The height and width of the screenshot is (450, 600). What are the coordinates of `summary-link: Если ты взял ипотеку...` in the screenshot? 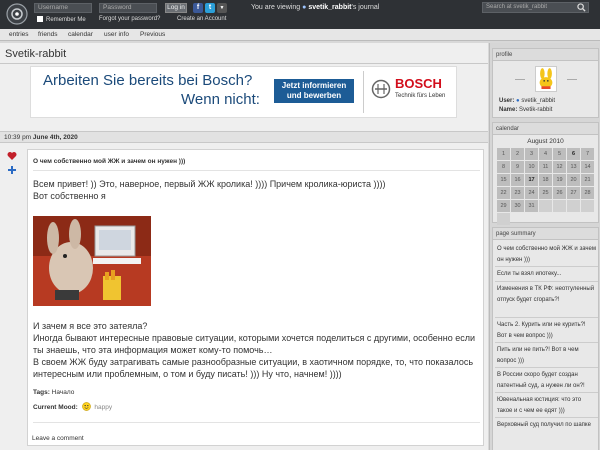 It's located at (547, 274).